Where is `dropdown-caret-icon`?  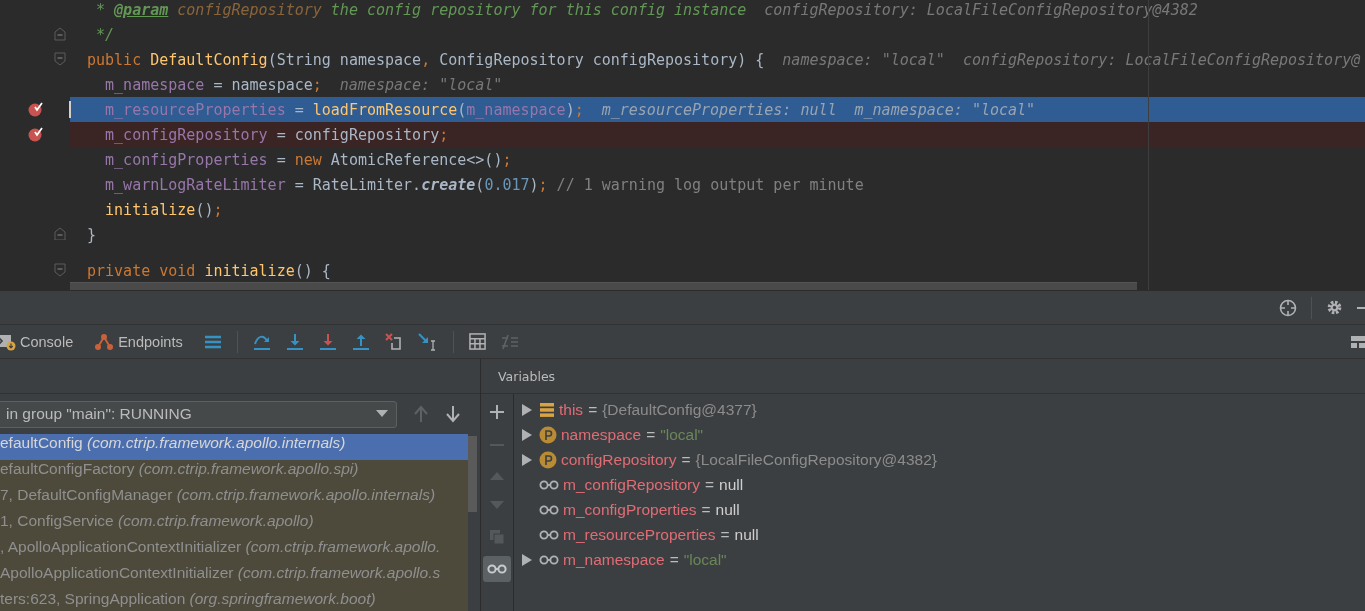
dropdown-caret-icon is located at coordinates (382, 414).